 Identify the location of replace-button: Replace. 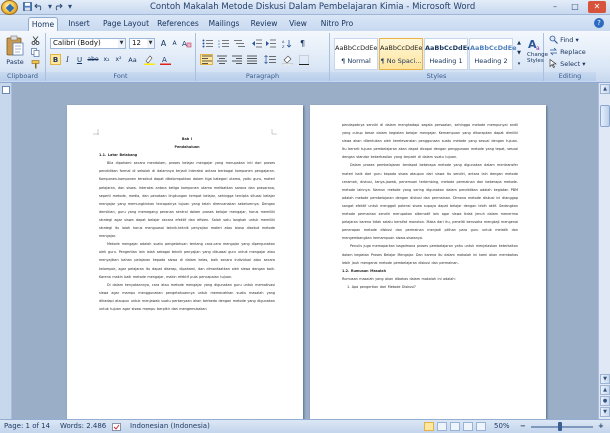
(570, 51).